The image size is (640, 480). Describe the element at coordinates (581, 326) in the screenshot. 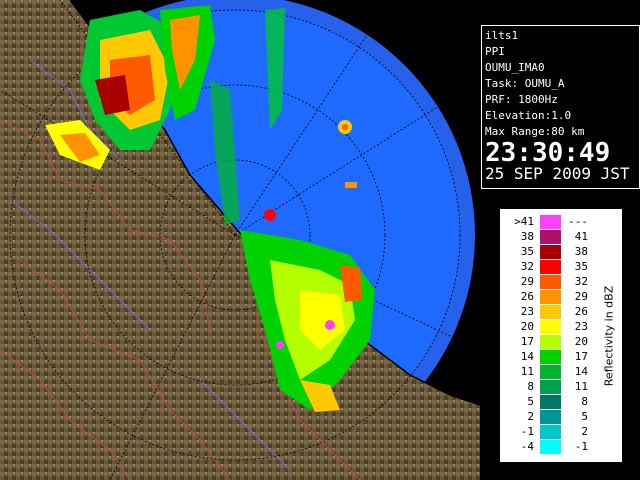

I see `legend-high-value: 23` at that location.